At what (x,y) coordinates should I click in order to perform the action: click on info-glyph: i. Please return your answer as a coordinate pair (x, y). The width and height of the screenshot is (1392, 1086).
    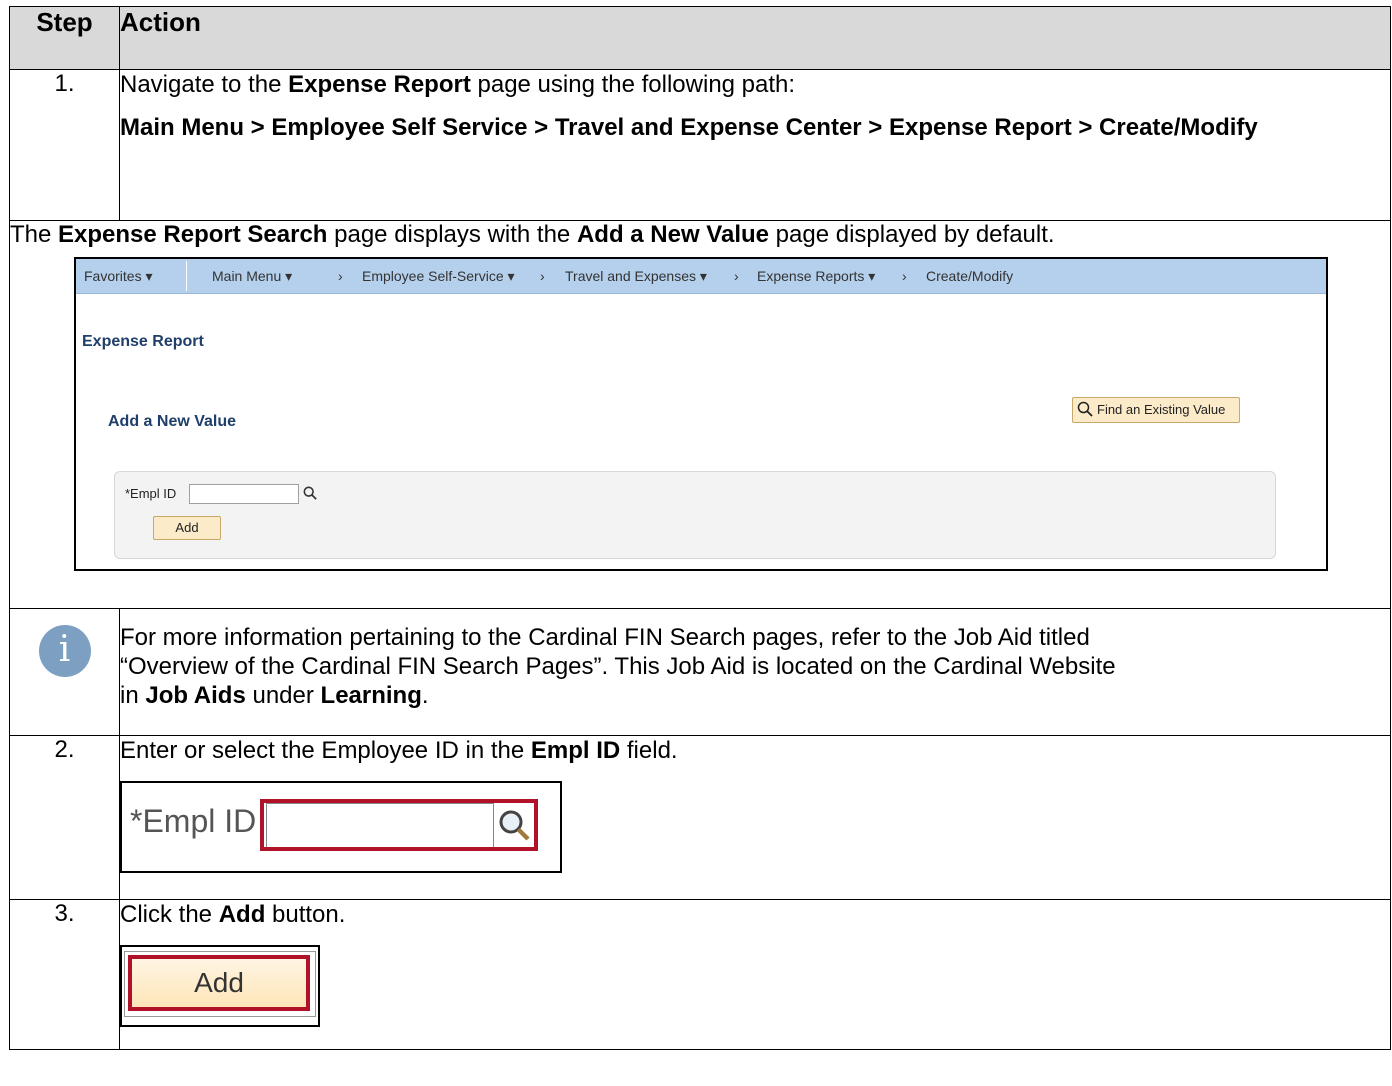
    Looking at the image, I should click on (64, 649).